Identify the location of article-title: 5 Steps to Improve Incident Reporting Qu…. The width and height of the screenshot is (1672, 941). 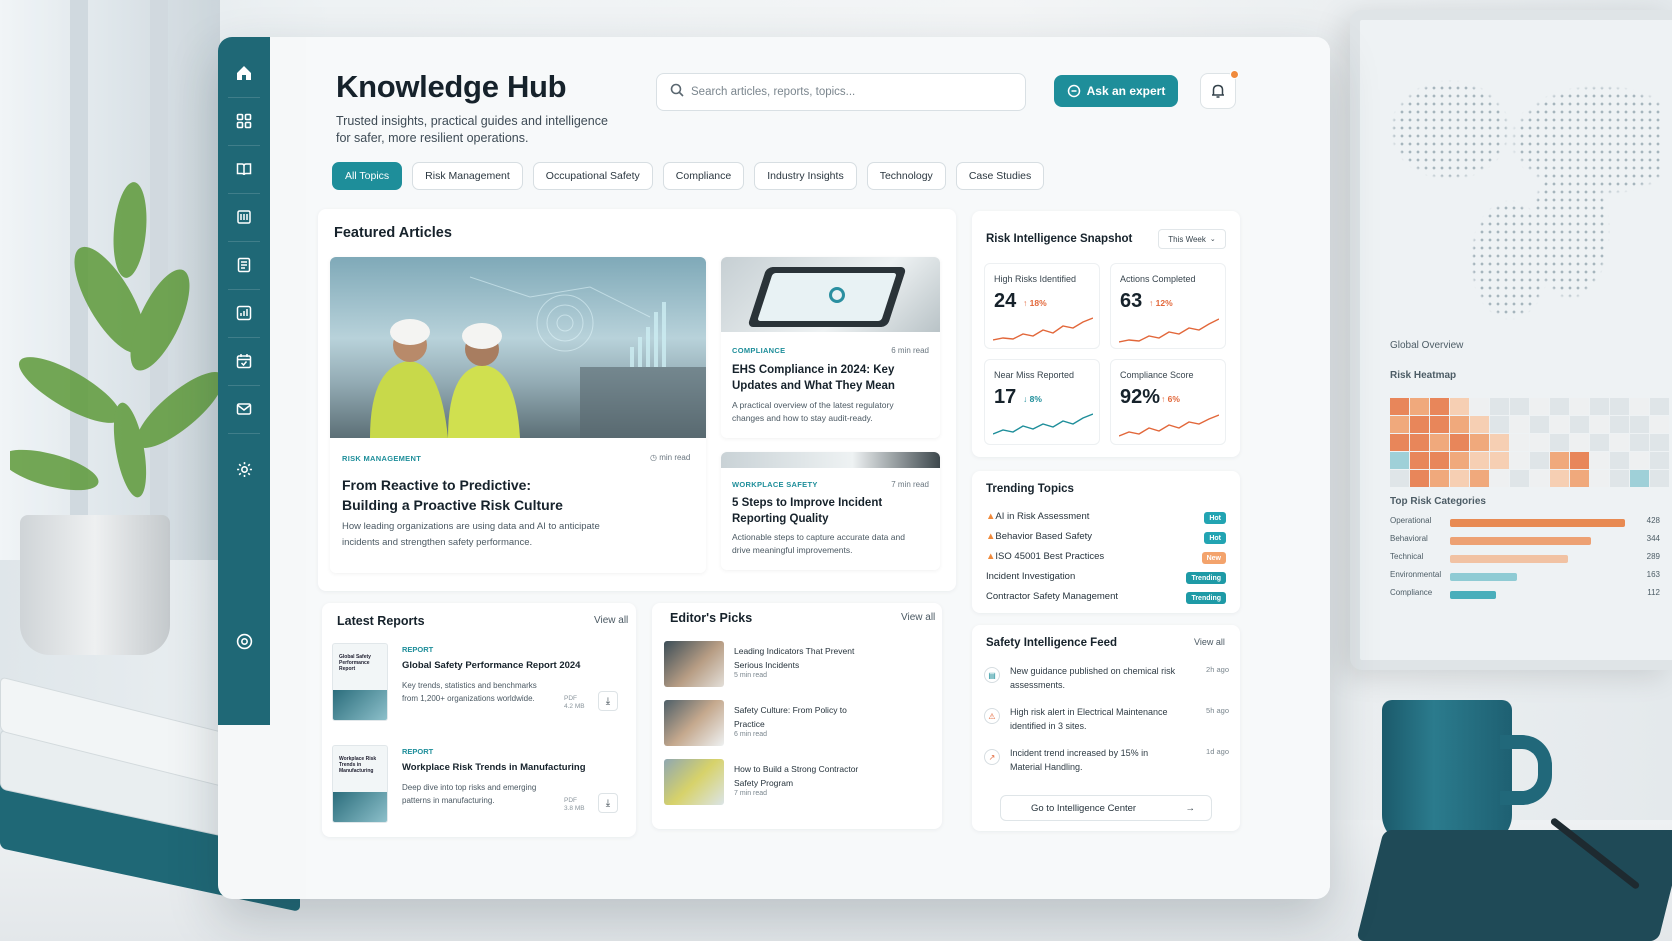
(807, 511).